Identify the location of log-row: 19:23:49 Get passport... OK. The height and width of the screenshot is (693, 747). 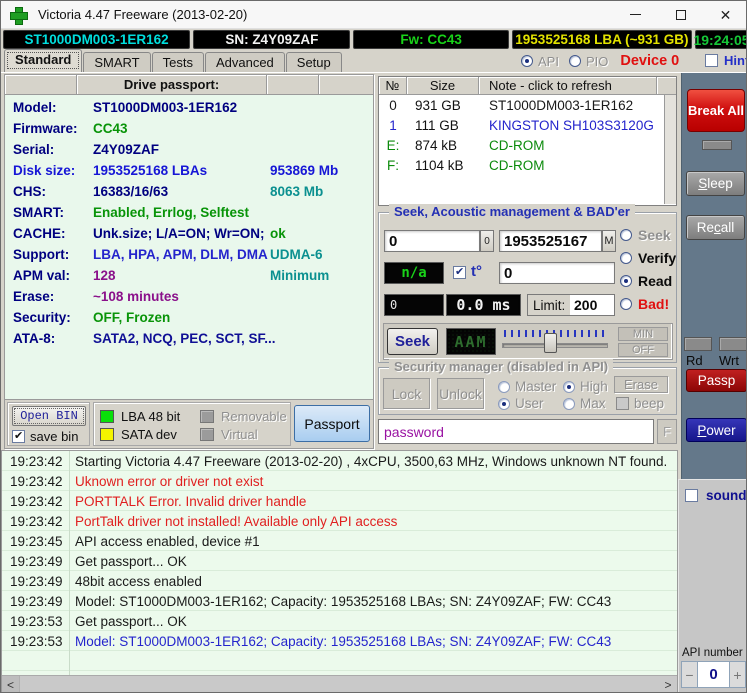
(339, 561).